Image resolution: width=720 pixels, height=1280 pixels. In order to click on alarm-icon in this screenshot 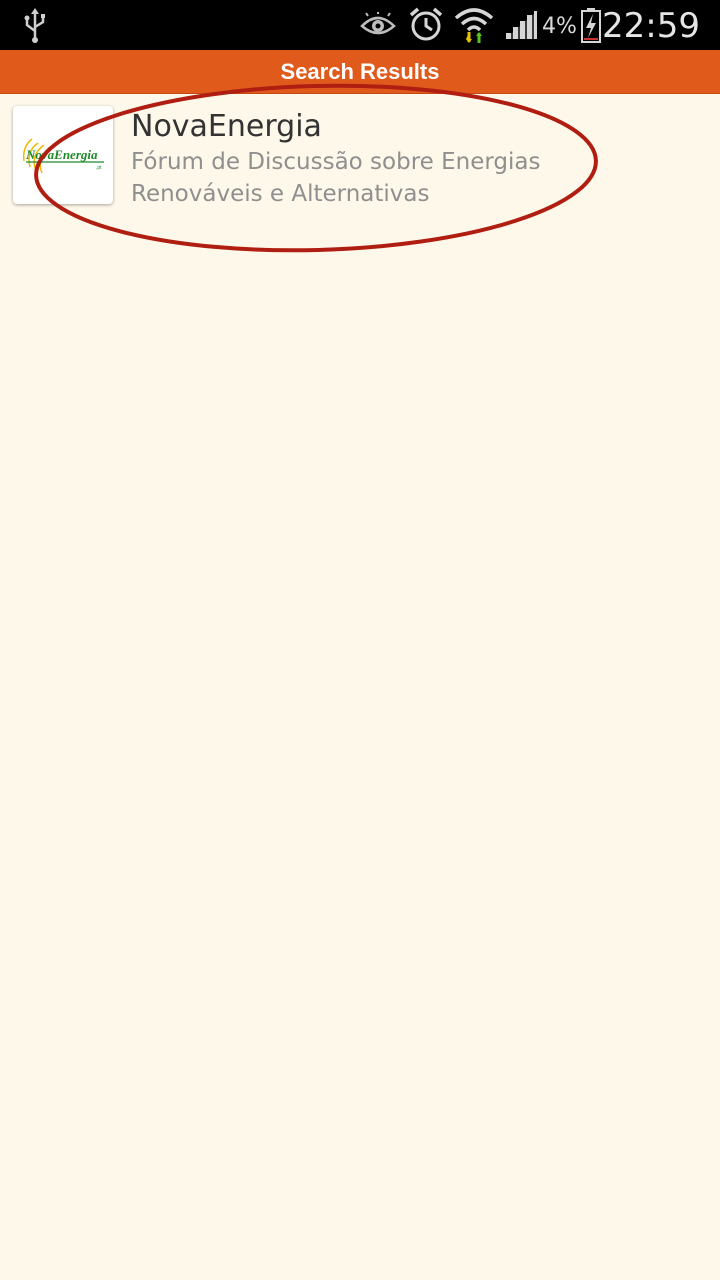, I will do `click(426, 25)`.